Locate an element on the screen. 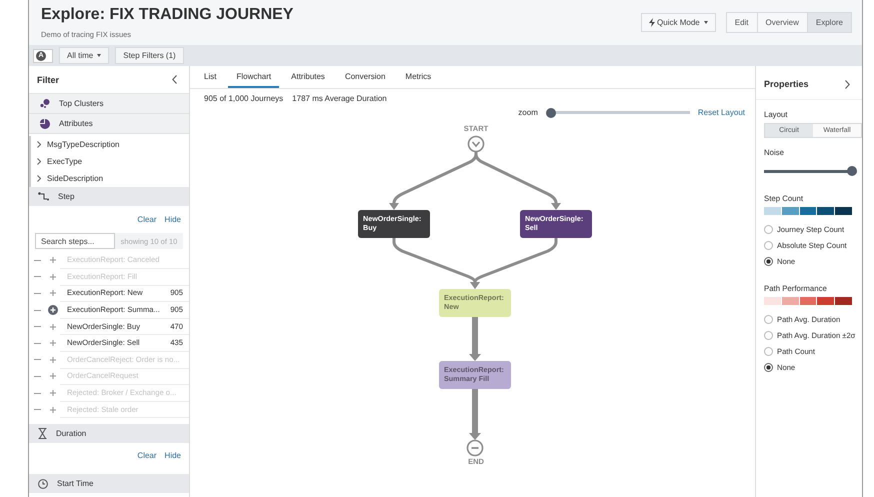  end-icon is located at coordinates (475, 448).